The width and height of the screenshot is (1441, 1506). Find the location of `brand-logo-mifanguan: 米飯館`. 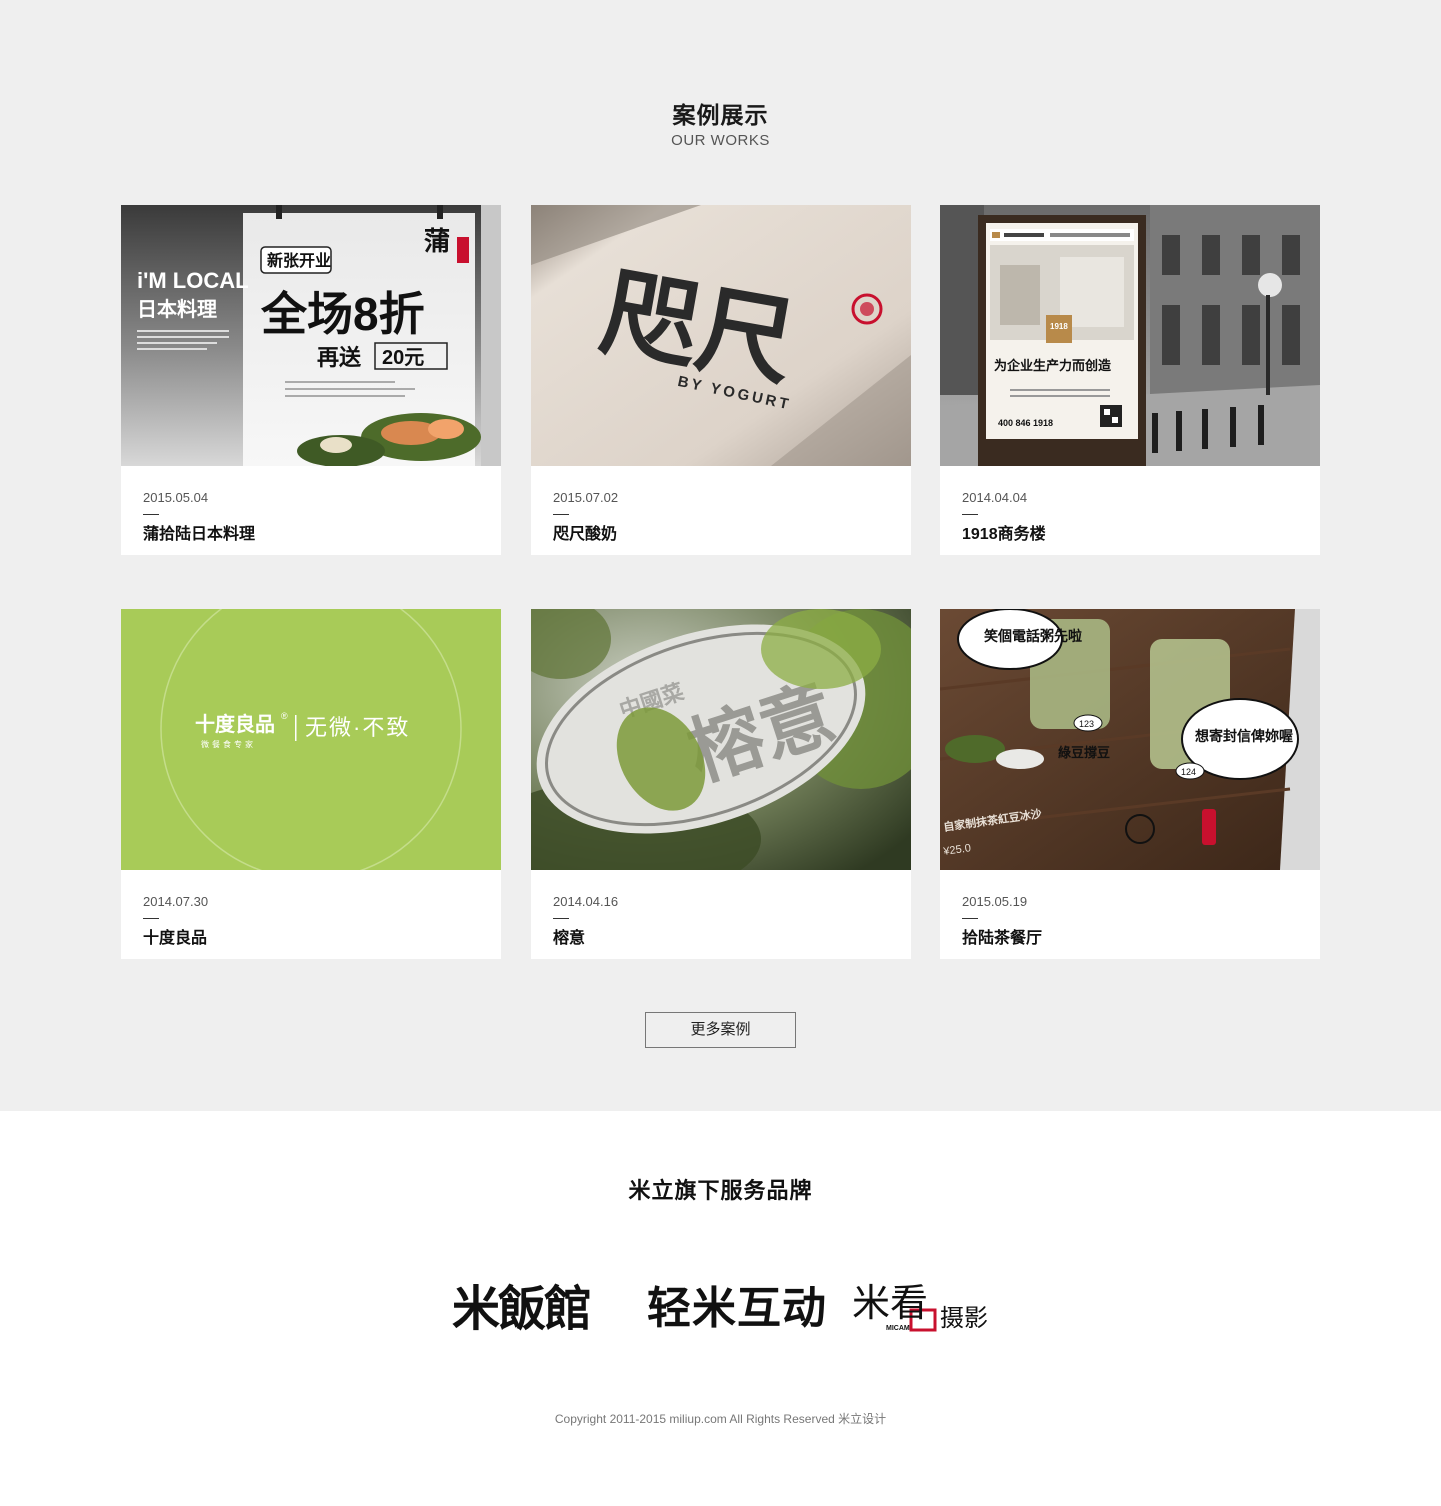

brand-logo-mifanguan: 米飯館 is located at coordinates (522, 1304).